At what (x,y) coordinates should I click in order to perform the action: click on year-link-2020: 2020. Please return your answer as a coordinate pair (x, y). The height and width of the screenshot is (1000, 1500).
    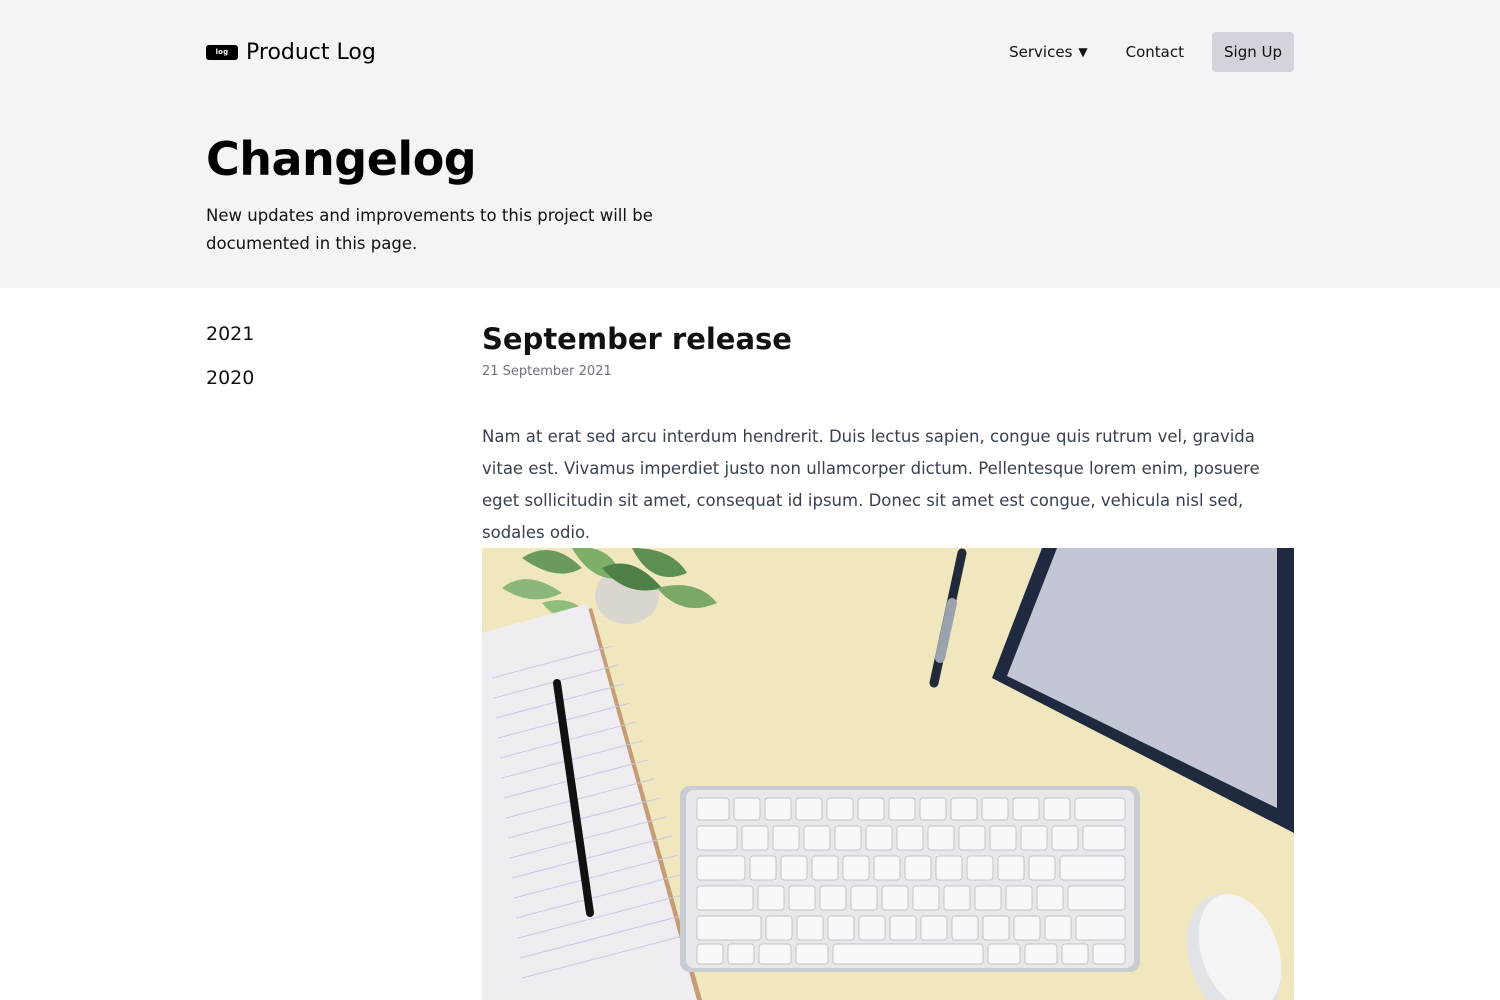
    Looking at the image, I should click on (230, 378).